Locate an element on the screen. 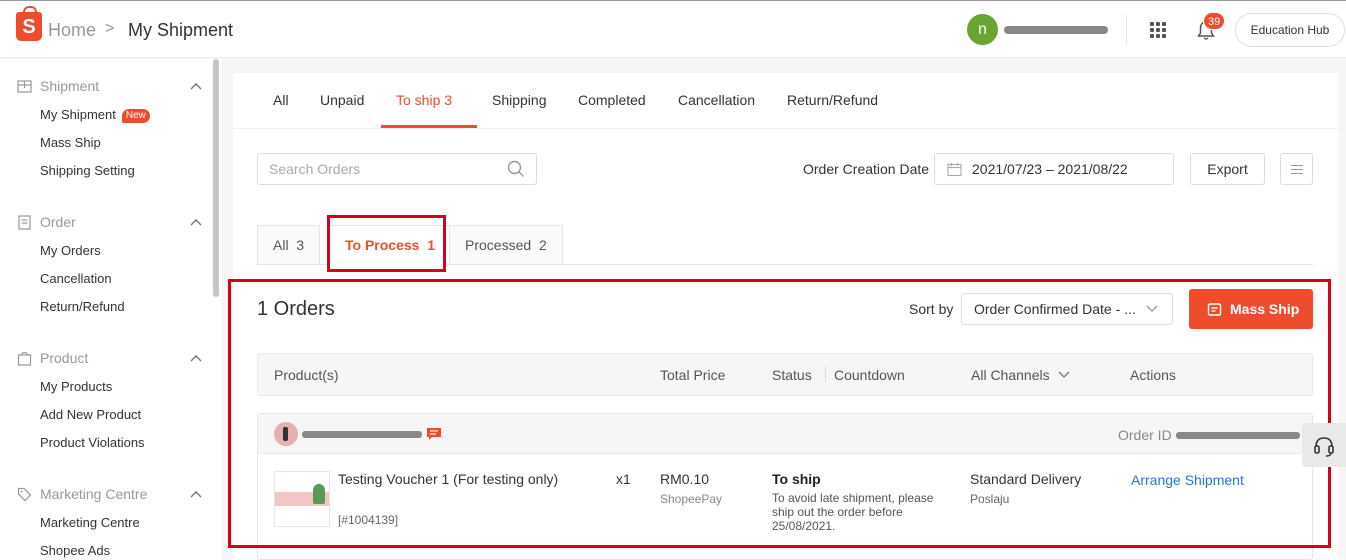 This screenshot has height=560, width=1346. education-hub-button: Education Hub is located at coordinates (1290, 30).